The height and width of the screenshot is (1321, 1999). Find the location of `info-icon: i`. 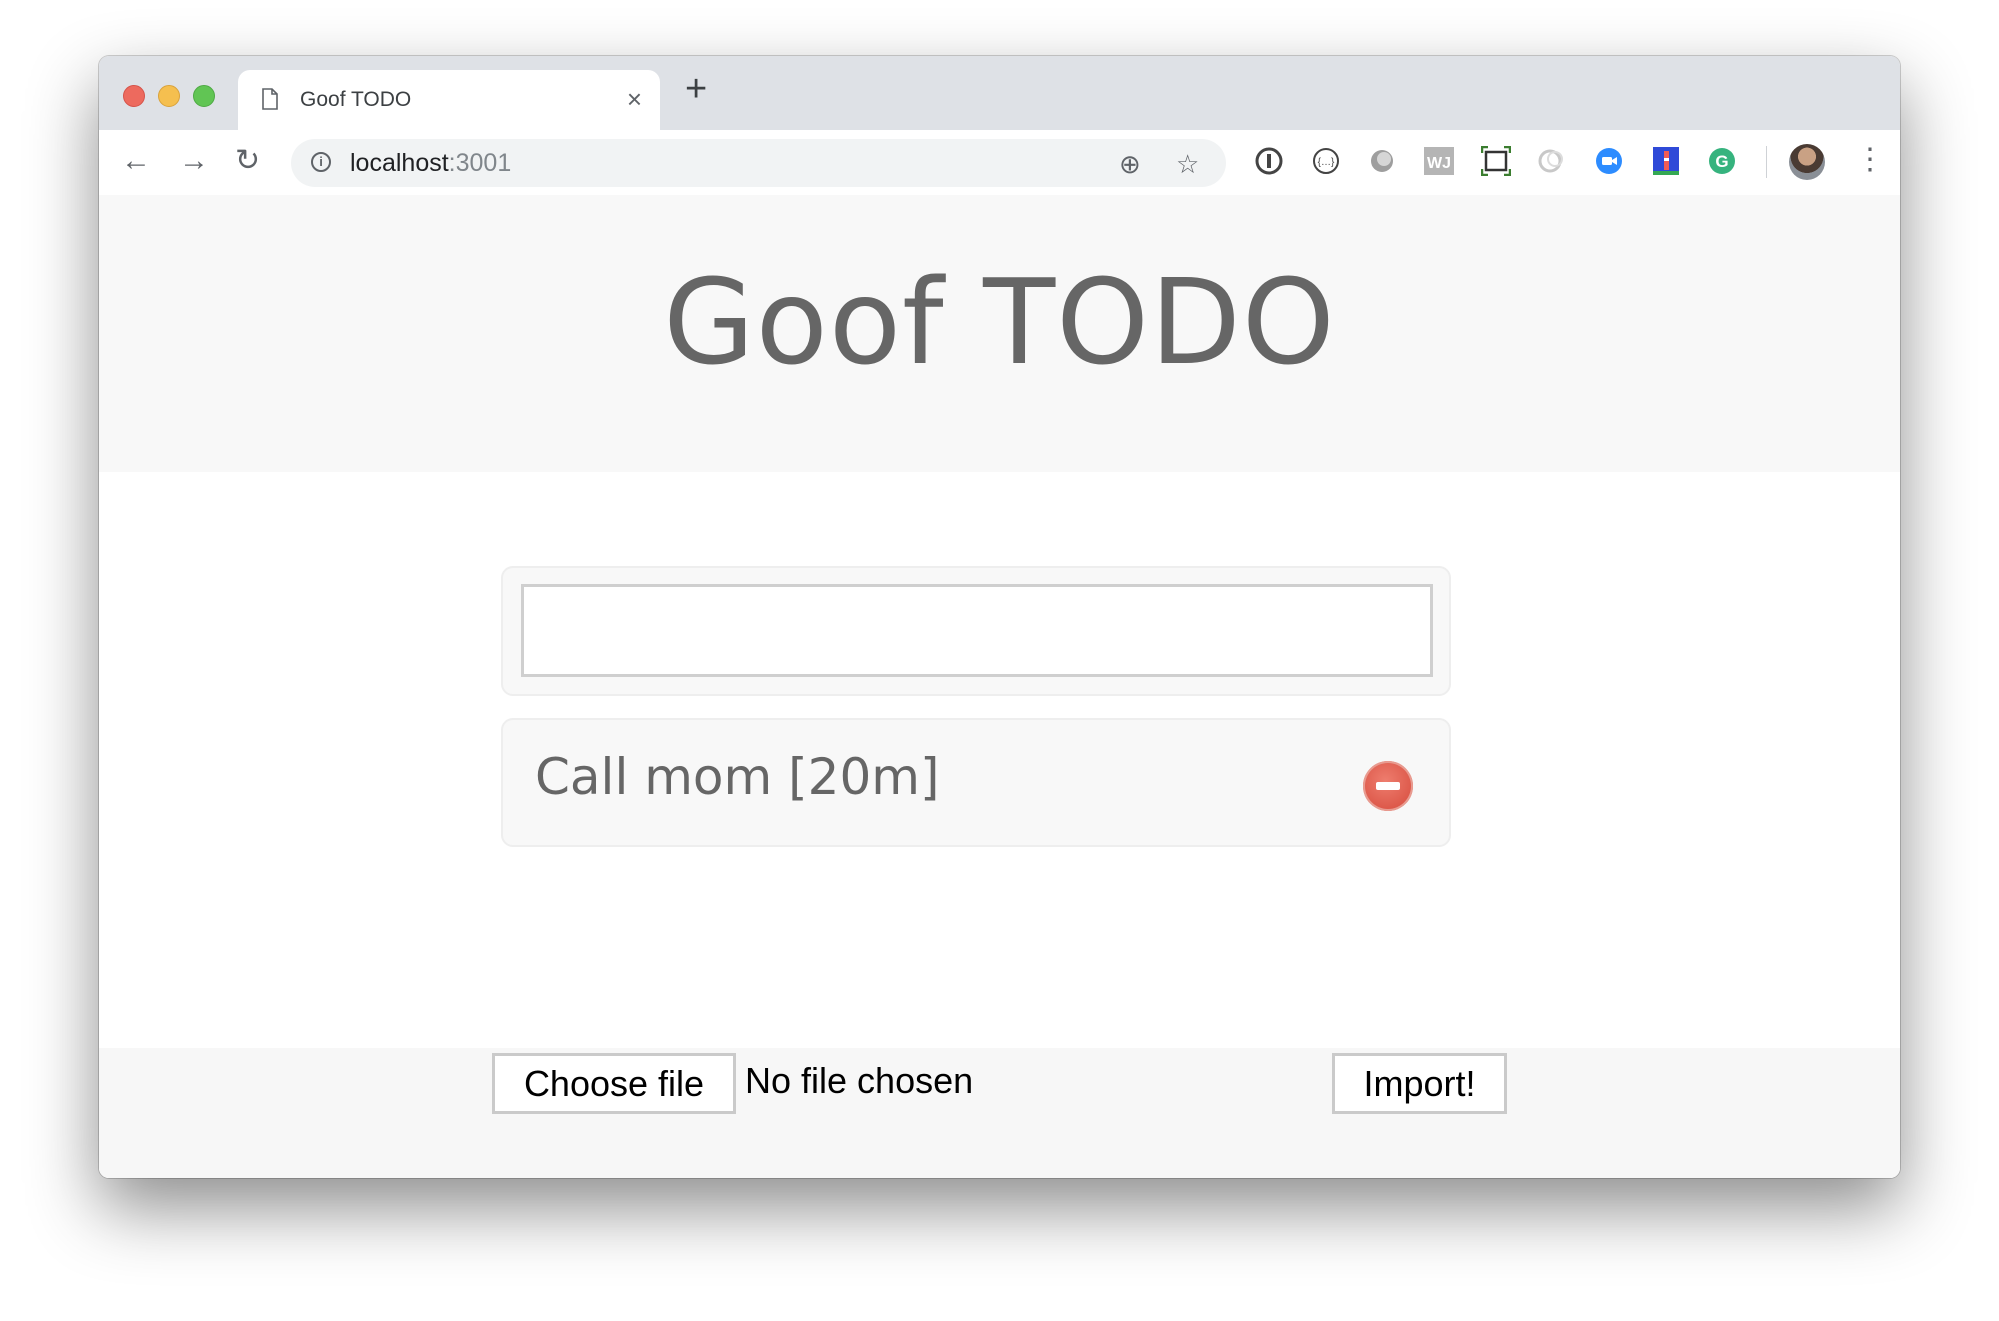

info-icon: i is located at coordinates (321, 162).